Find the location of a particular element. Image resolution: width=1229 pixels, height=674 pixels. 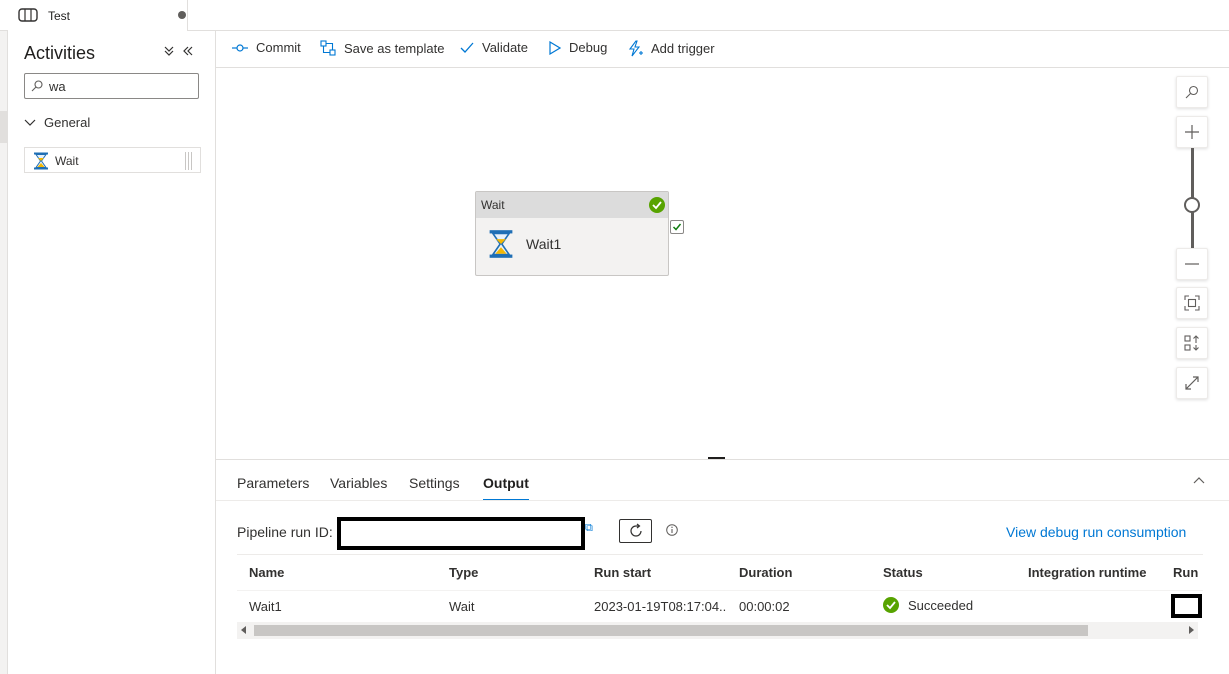

unsaved-changes-indicator is located at coordinates (182, 15).